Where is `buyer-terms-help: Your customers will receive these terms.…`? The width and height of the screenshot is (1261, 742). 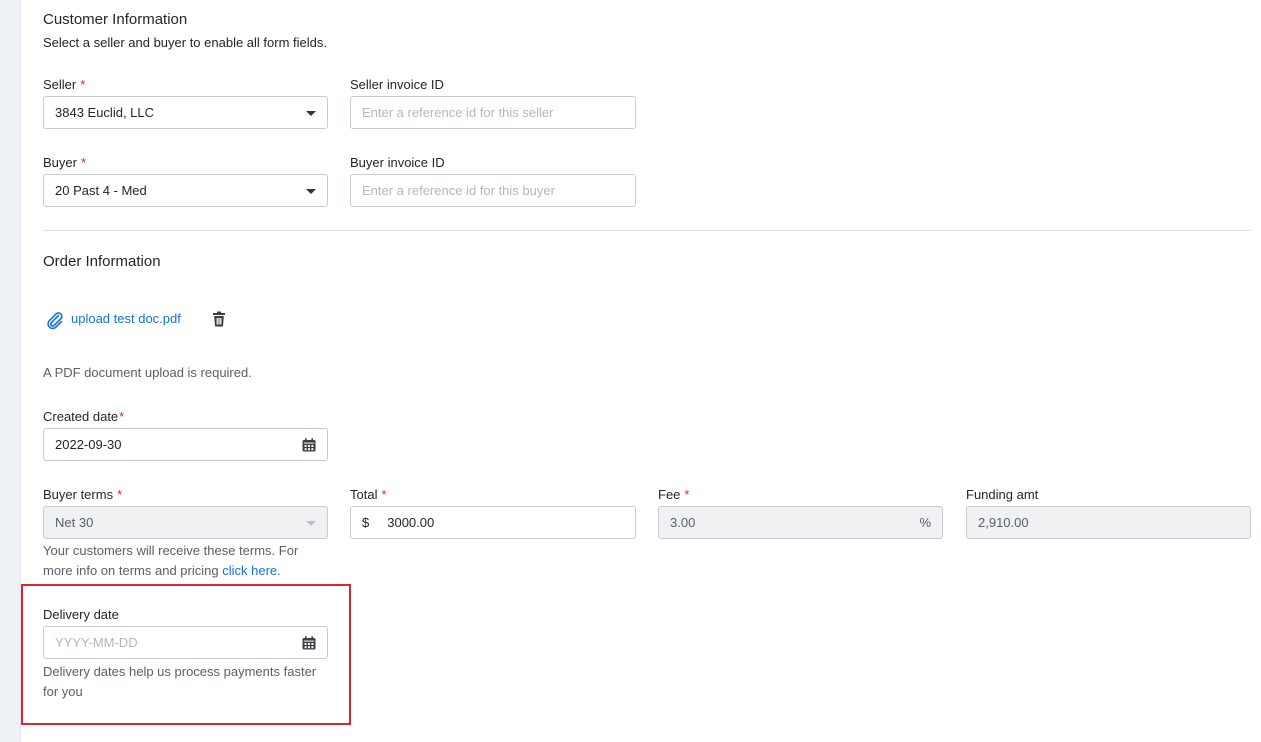
buyer-terms-help: Your customers will receive these terms.… is located at coordinates (170, 561).